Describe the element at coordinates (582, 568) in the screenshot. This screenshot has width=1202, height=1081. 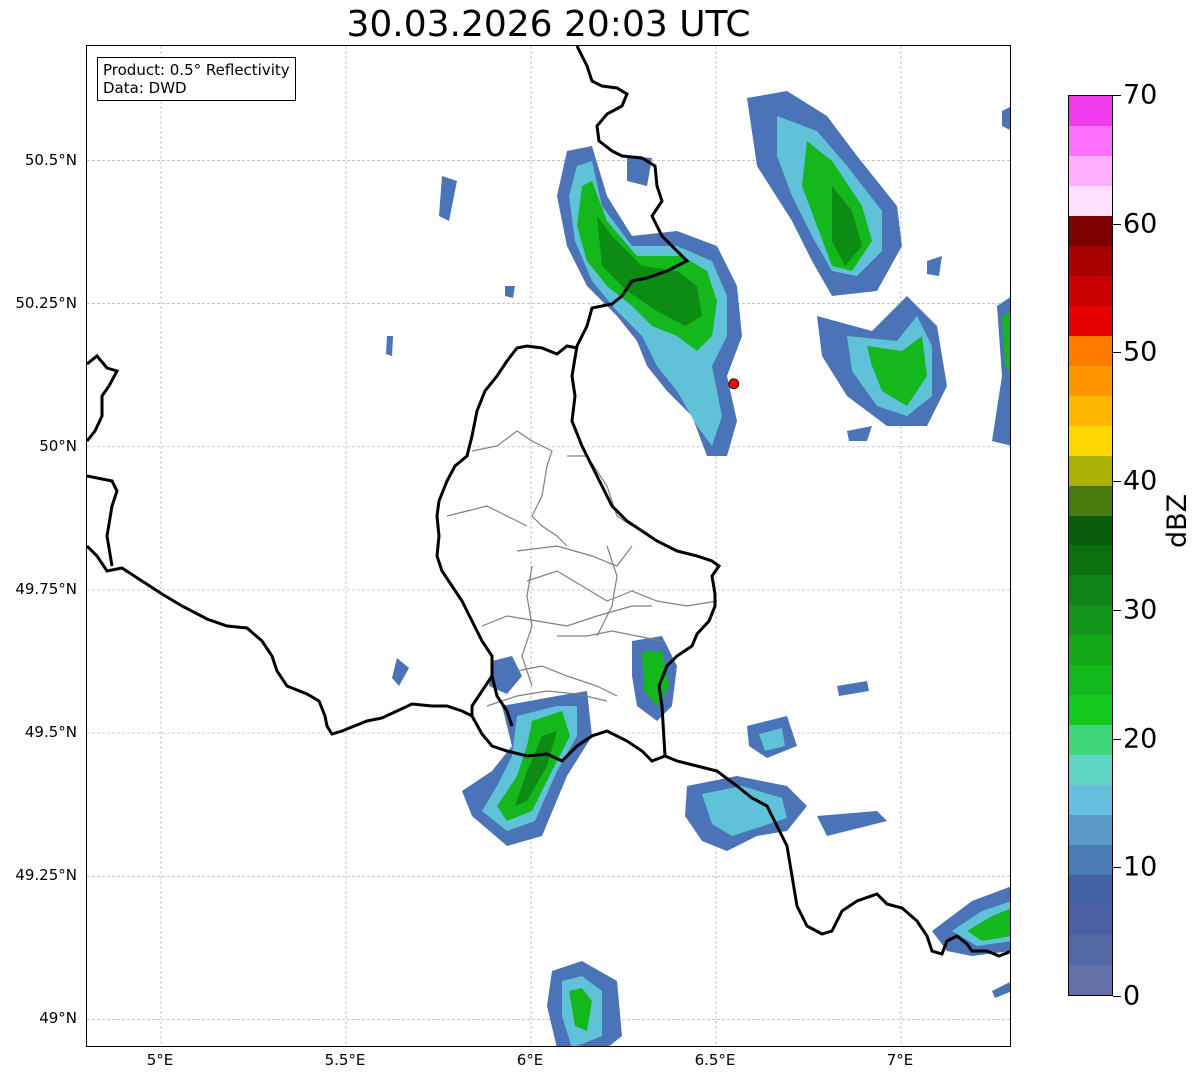
I see `canton-boundaries` at that location.